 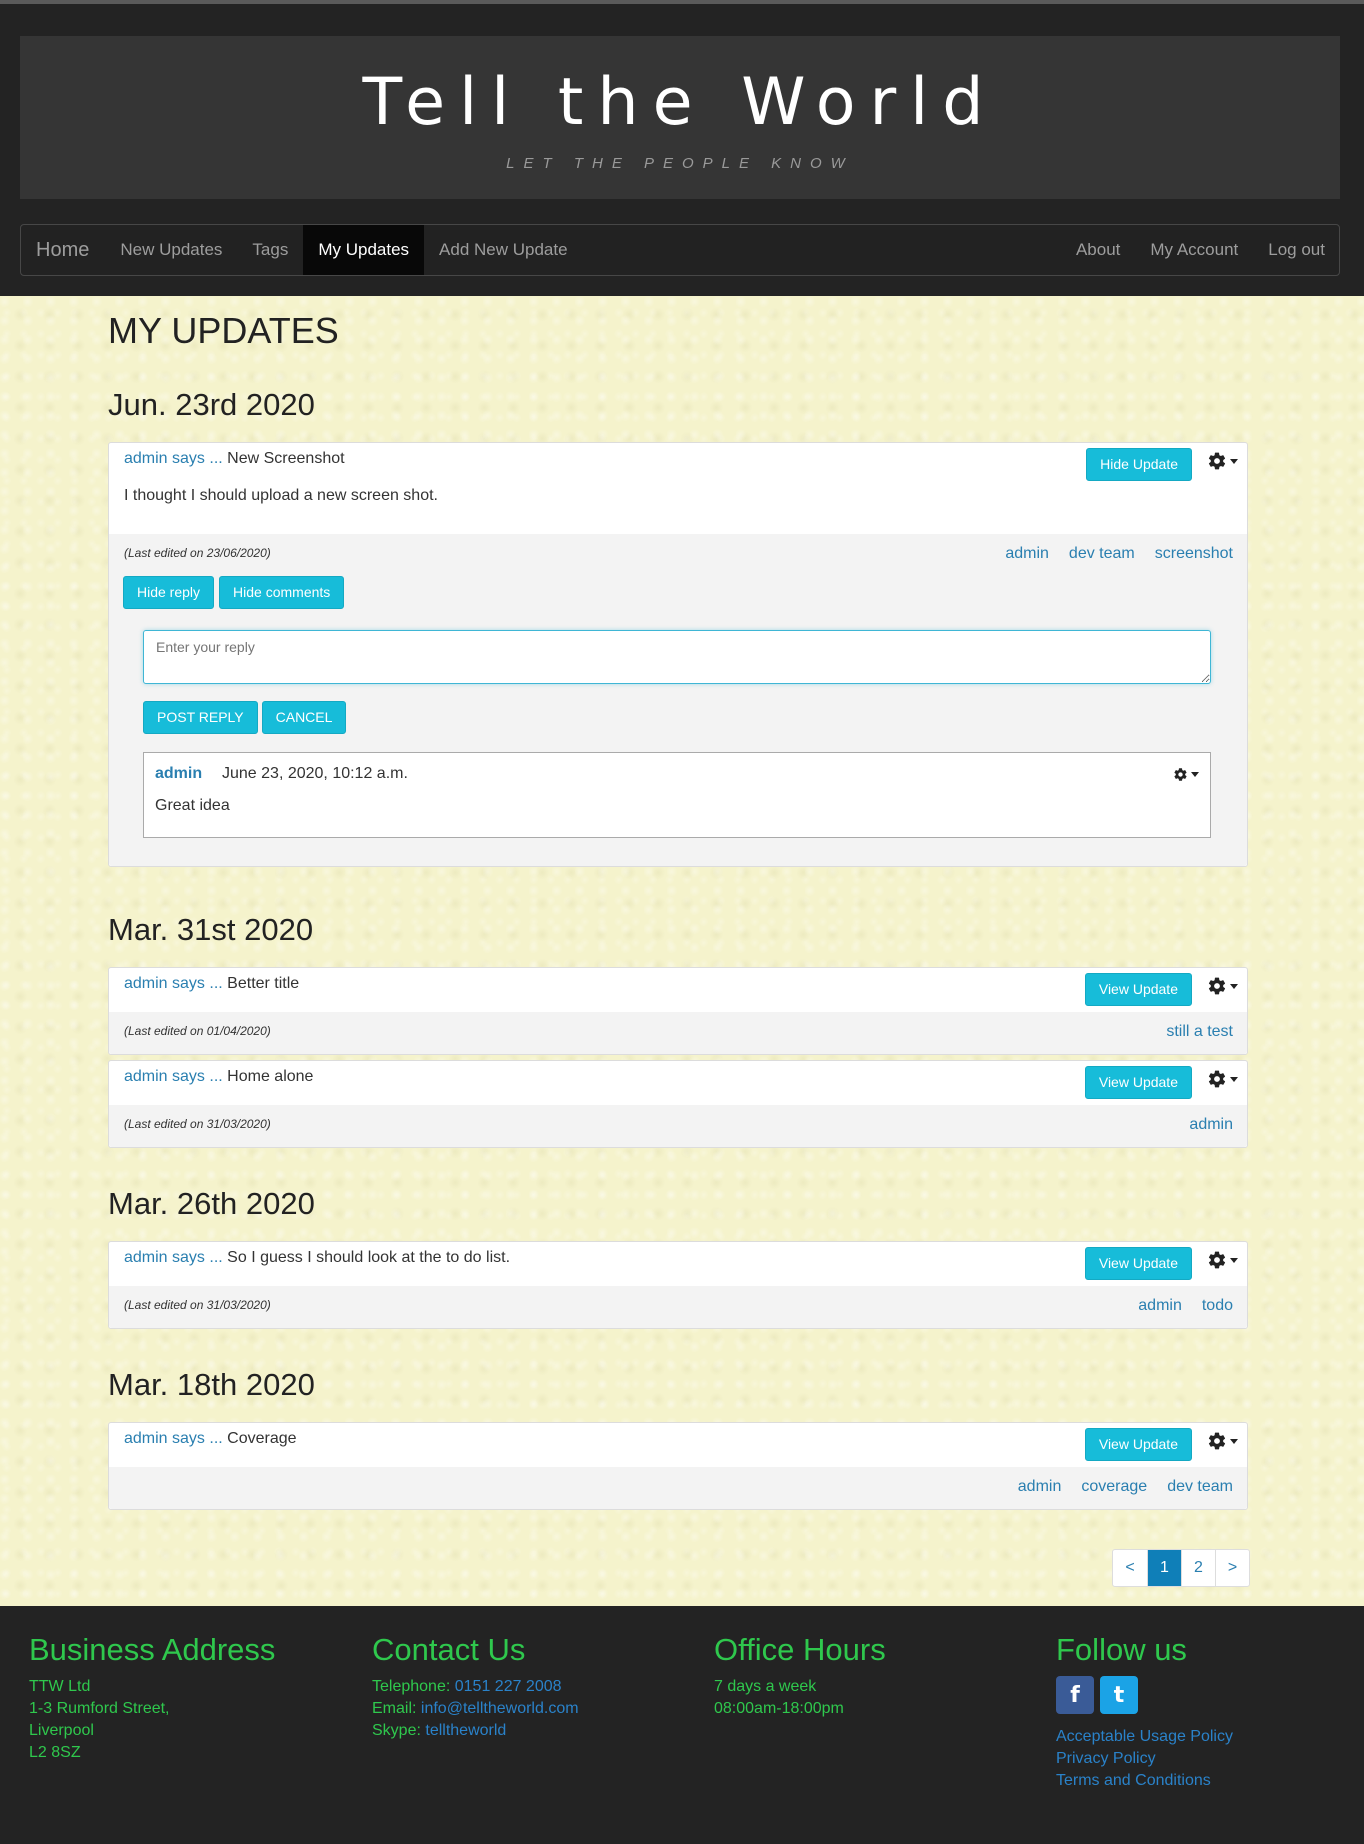 I want to click on terms-and-conditions-link: Terms and Conditions, so click(x=1144, y=1781).